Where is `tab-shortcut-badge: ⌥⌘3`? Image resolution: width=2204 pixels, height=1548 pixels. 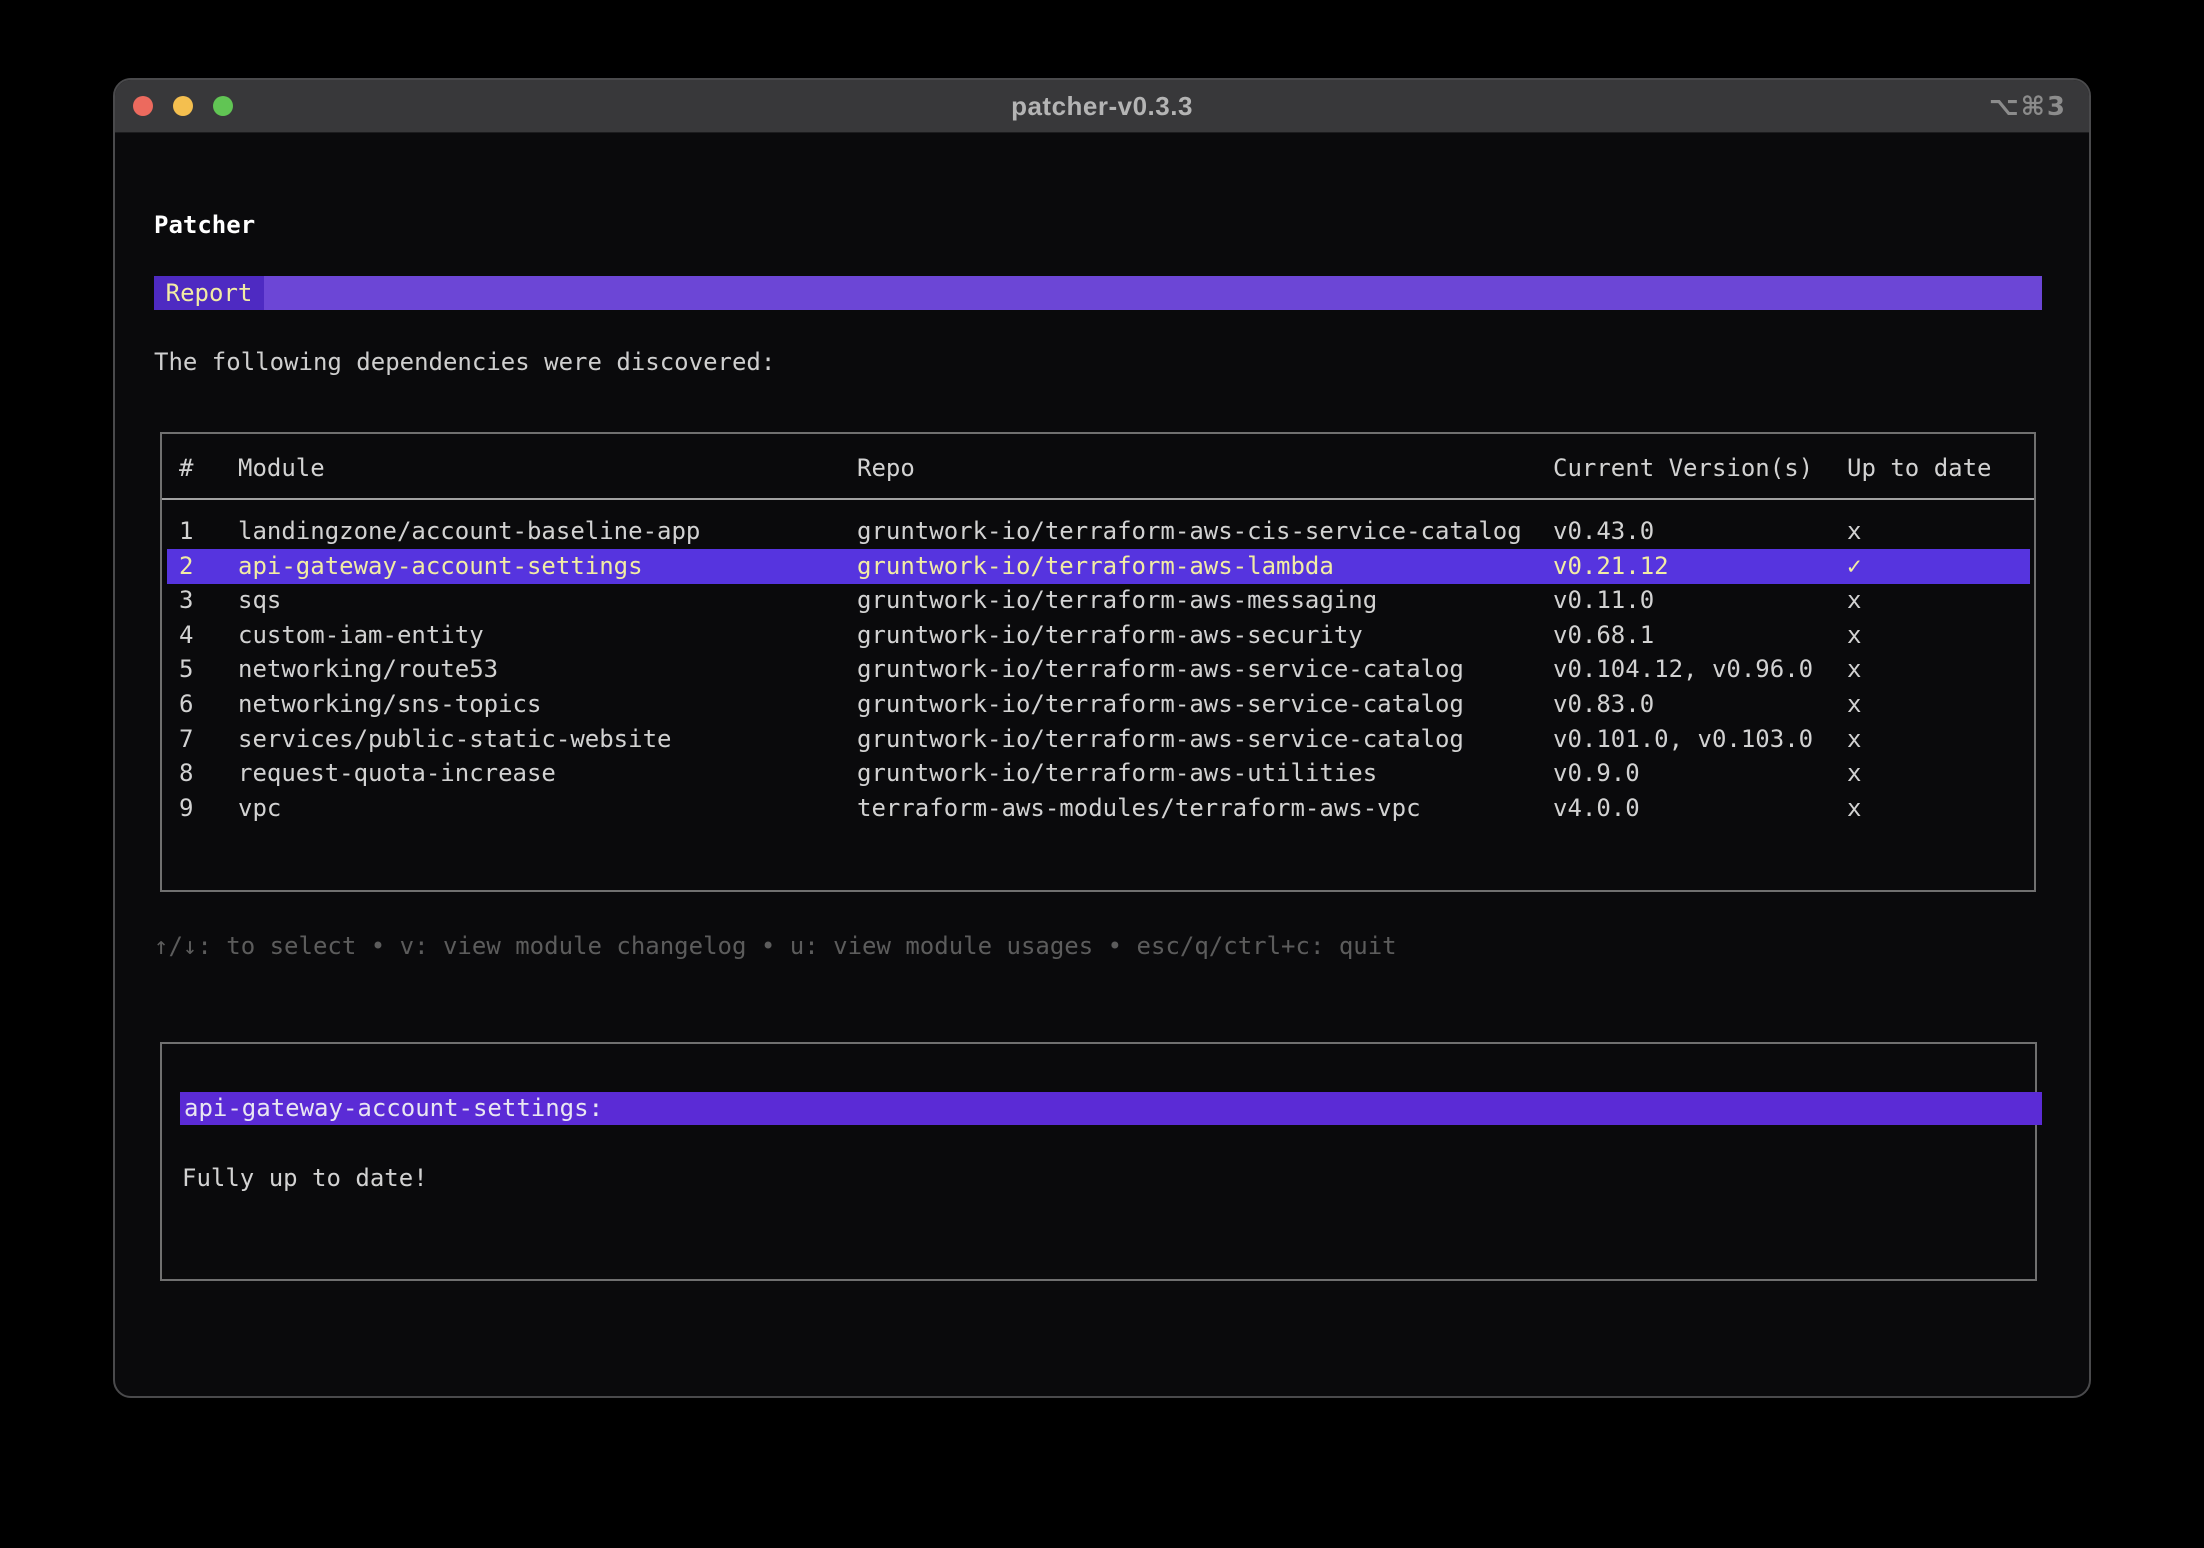
tab-shortcut-badge: ⌥⌘3 is located at coordinates (2027, 106).